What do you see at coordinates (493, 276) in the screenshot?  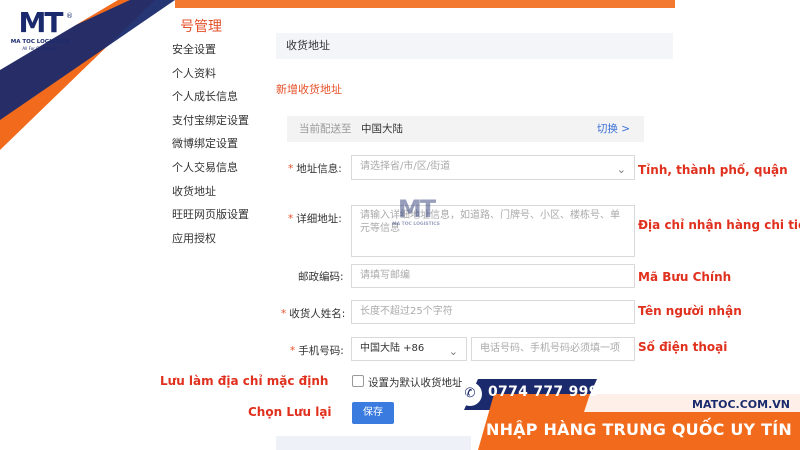 I see `postcode-input: 请填写邮编` at bounding box center [493, 276].